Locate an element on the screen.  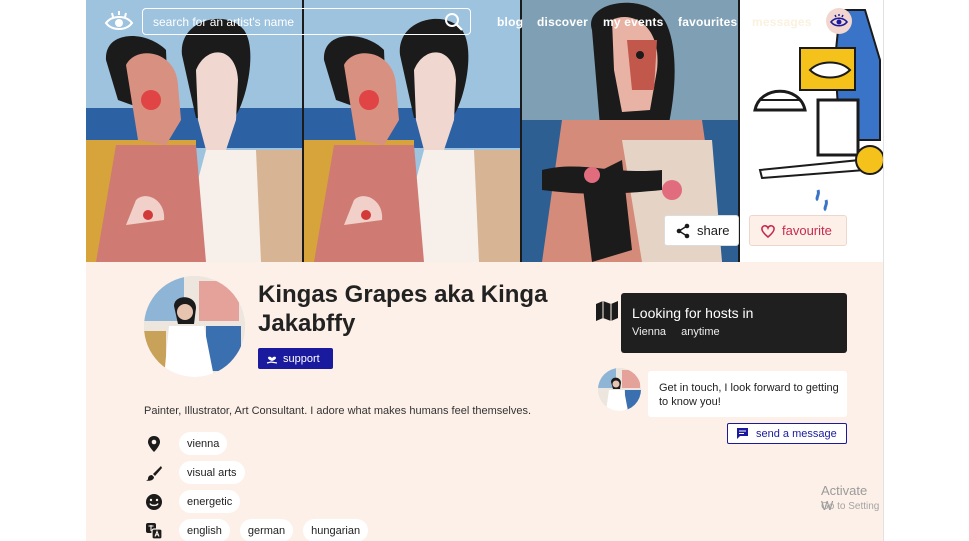
discipline-tags: visual arts is located at coordinates (199, 472).